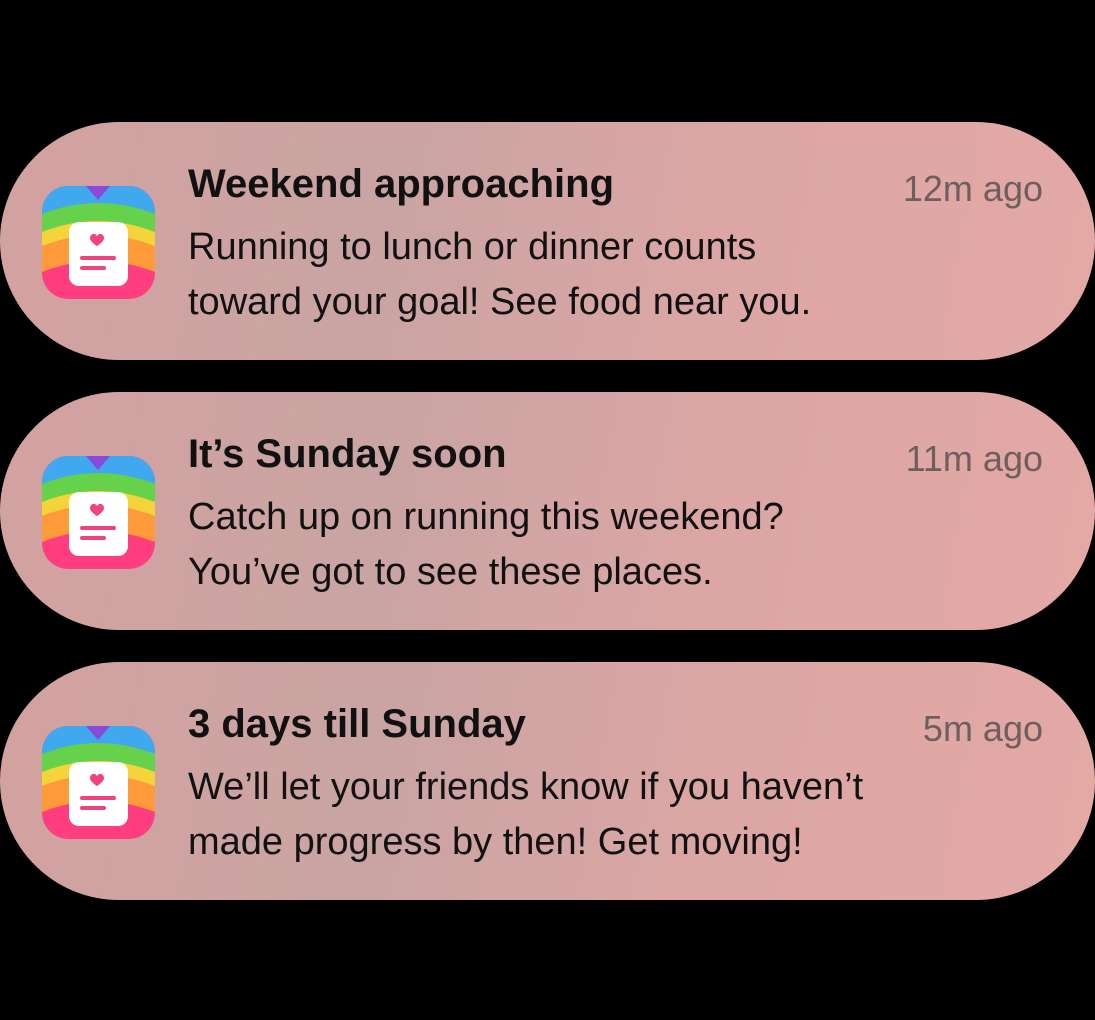  Describe the element at coordinates (500, 302) in the screenshot. I see `notification-body-line: toward your goal! See food near you.` at that location.